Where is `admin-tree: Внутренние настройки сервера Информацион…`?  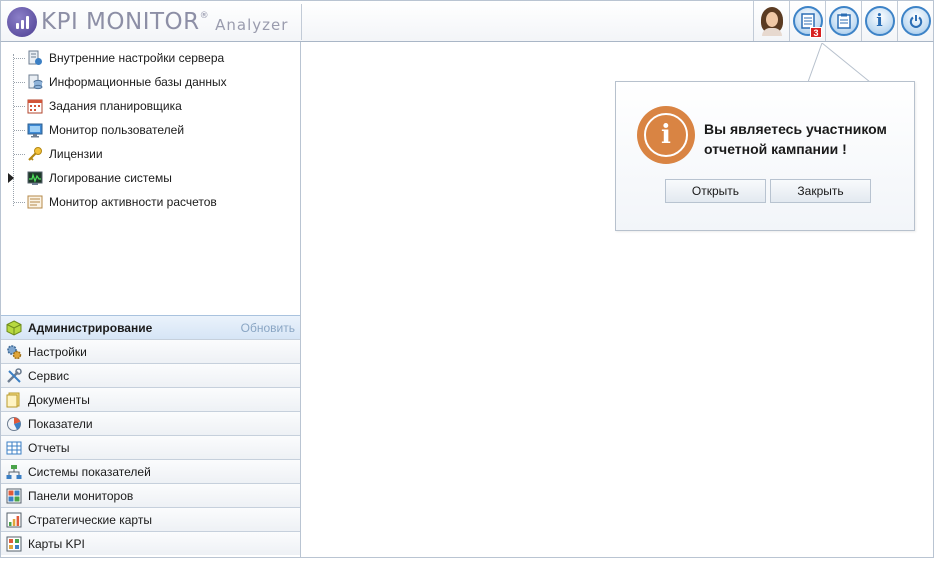 admin-tree: Внутренние настройки сервера Информацион… is located at coordinates (150, 130).